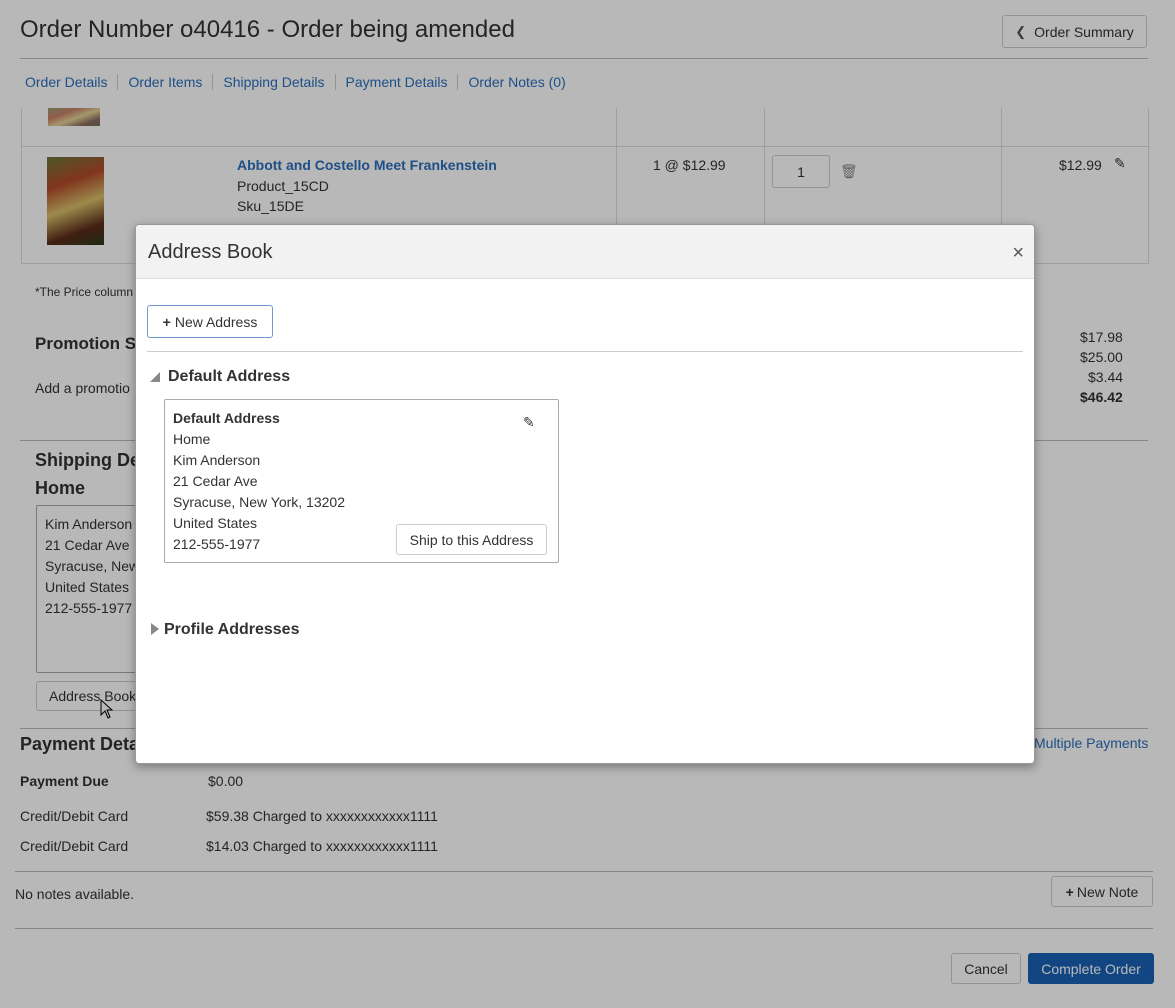 The image size is (1175, 1008). I want to click on modal-header: Address Book ×, so click(585, 252).